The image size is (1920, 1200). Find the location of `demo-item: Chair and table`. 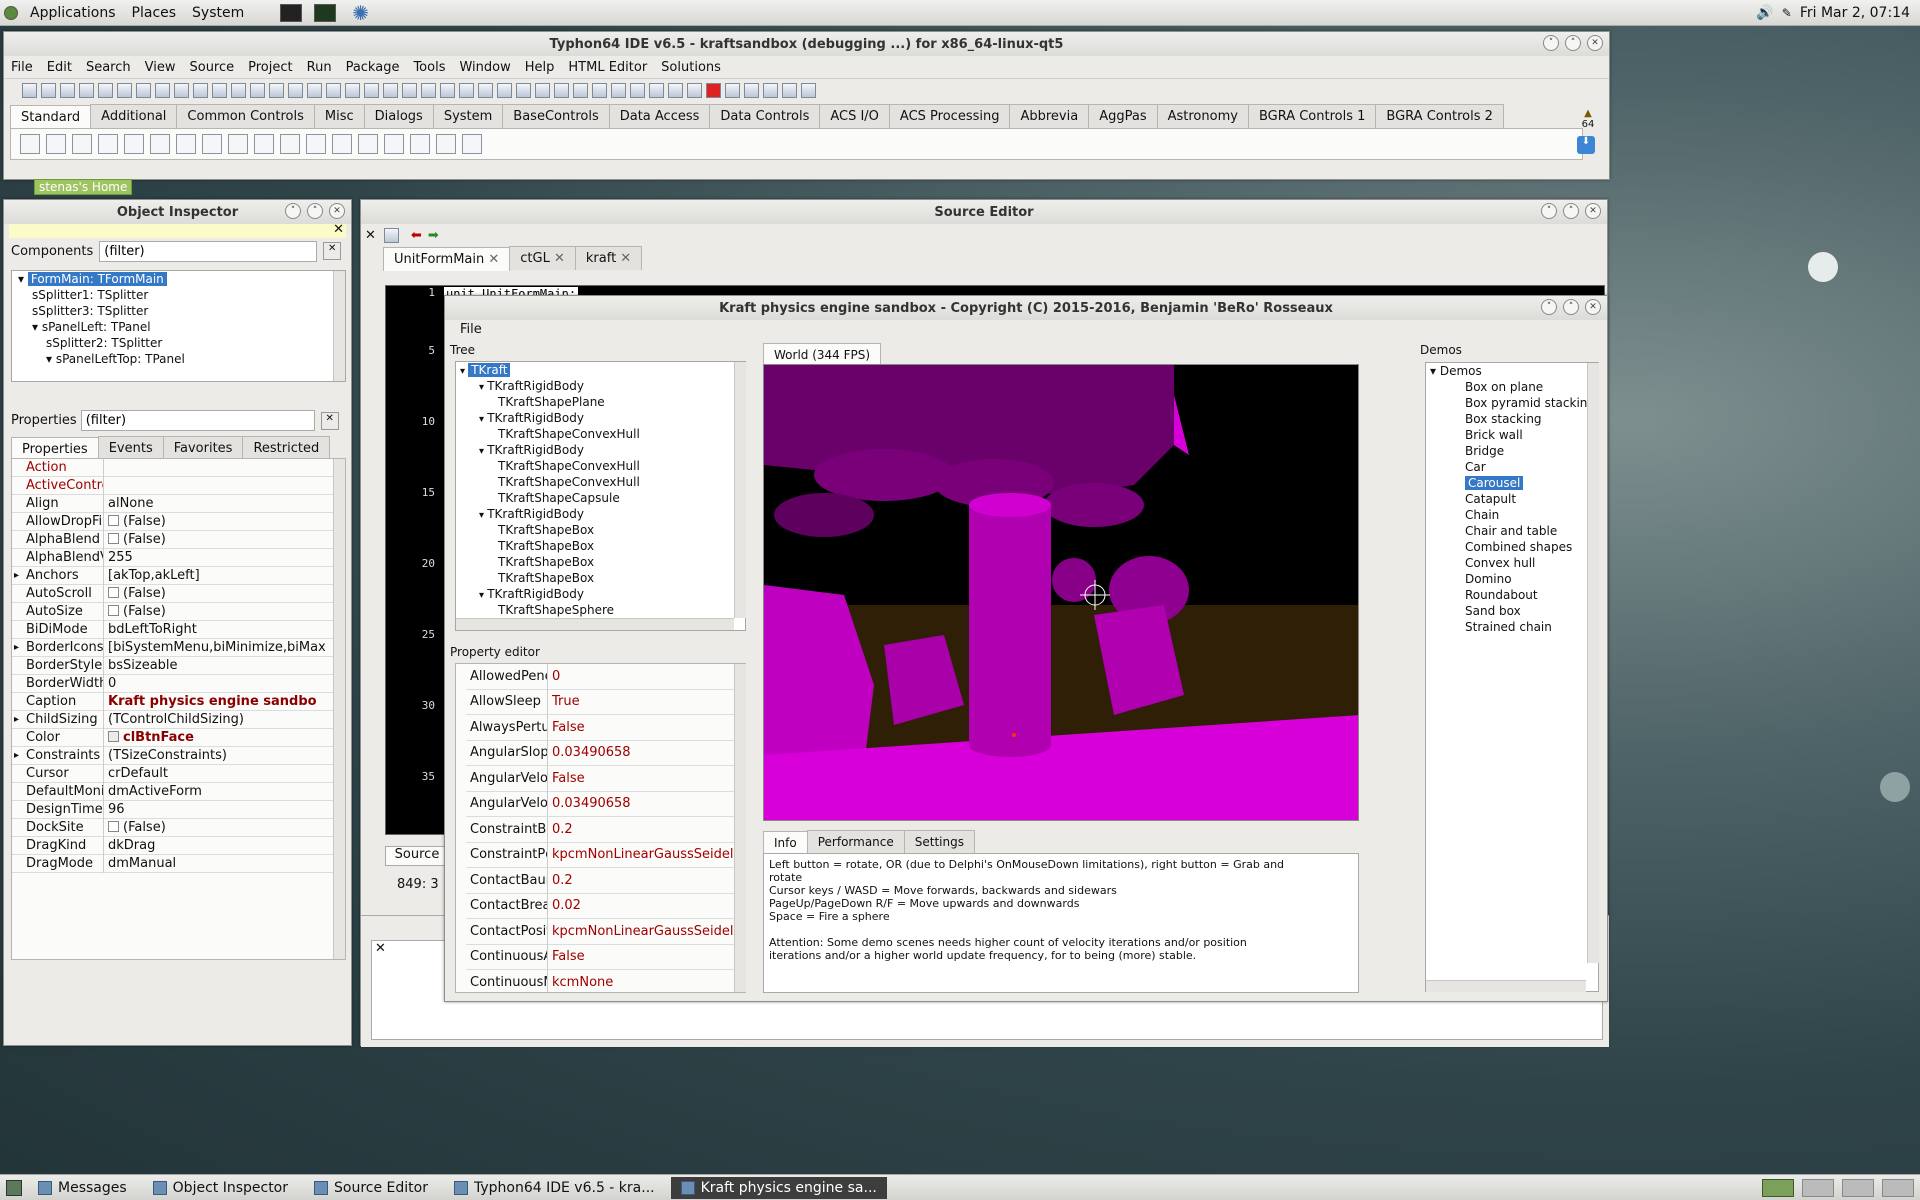

demo-item: Chair and table is located at coordinates (1514, 531).